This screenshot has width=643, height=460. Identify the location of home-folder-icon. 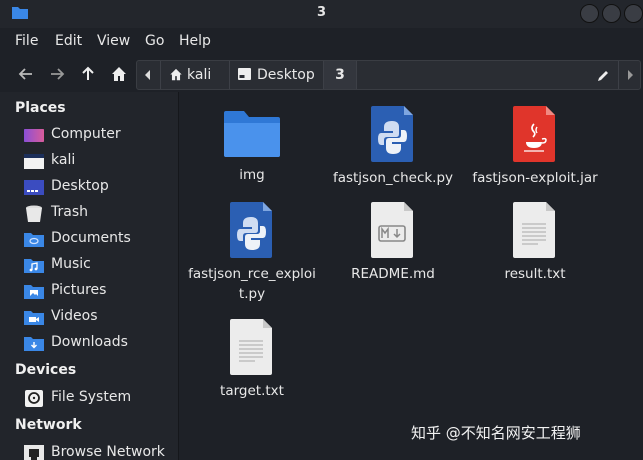
(34, 161).